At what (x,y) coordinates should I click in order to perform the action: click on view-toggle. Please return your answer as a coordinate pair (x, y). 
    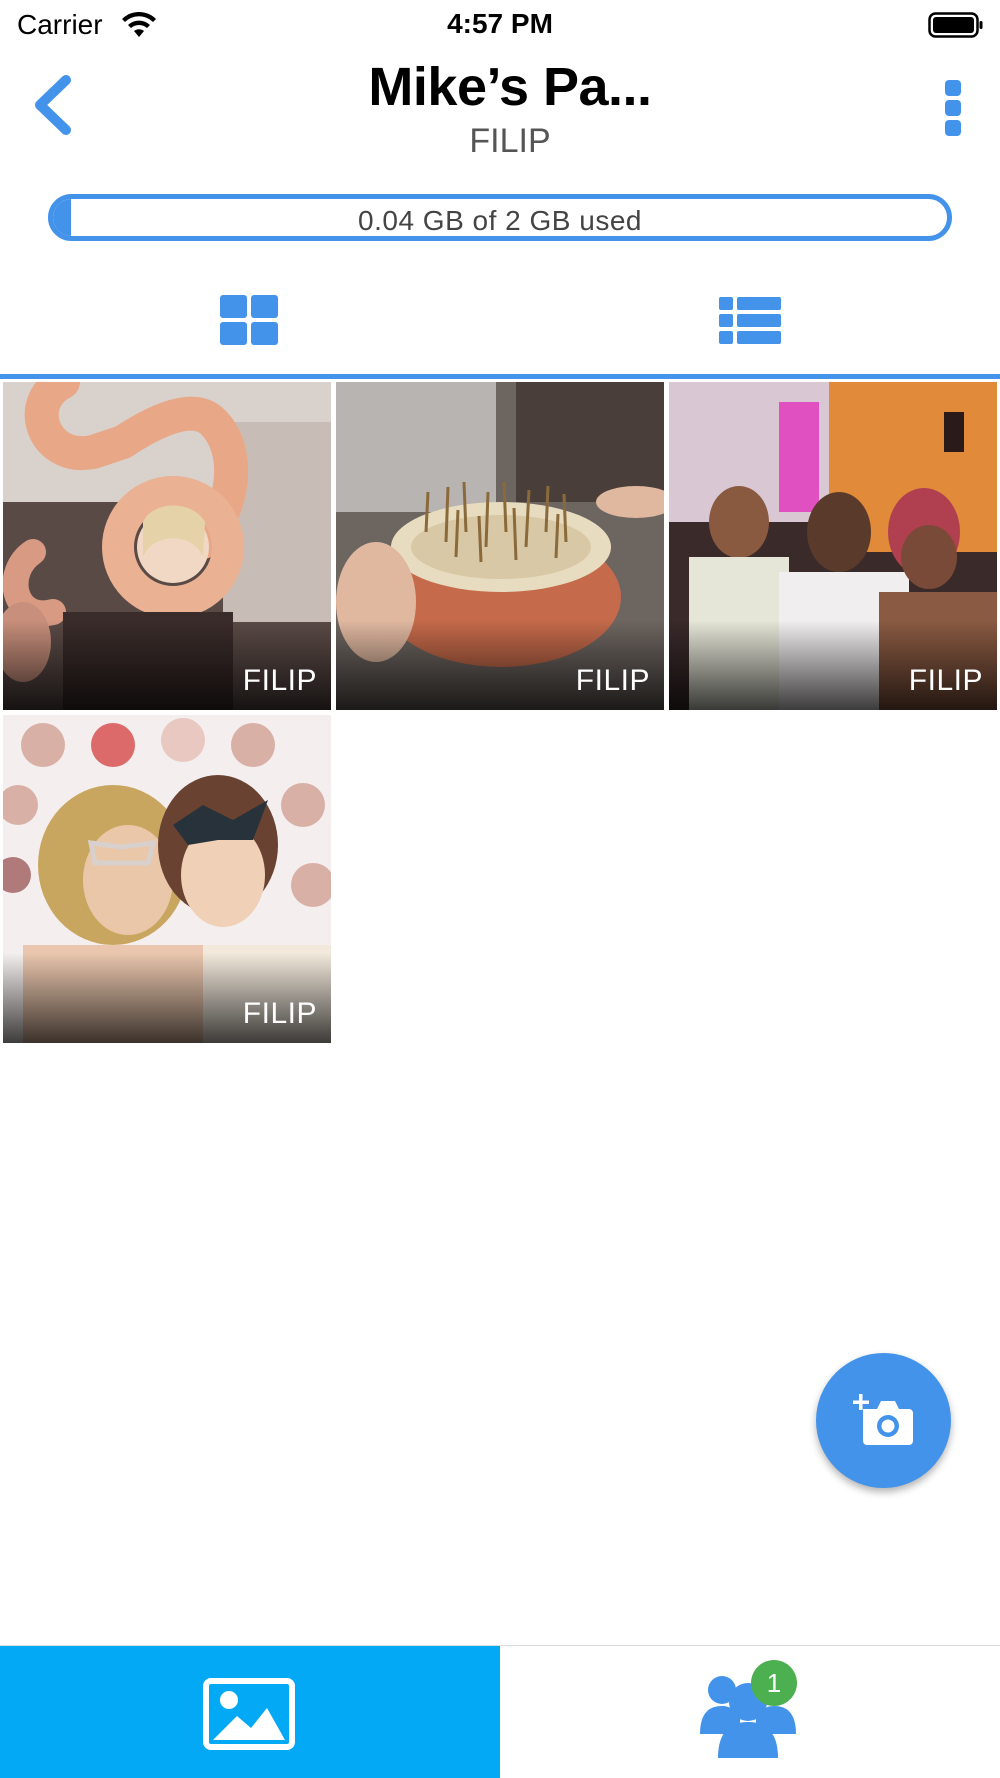
    Looking at the image, I should click on (500, 325).